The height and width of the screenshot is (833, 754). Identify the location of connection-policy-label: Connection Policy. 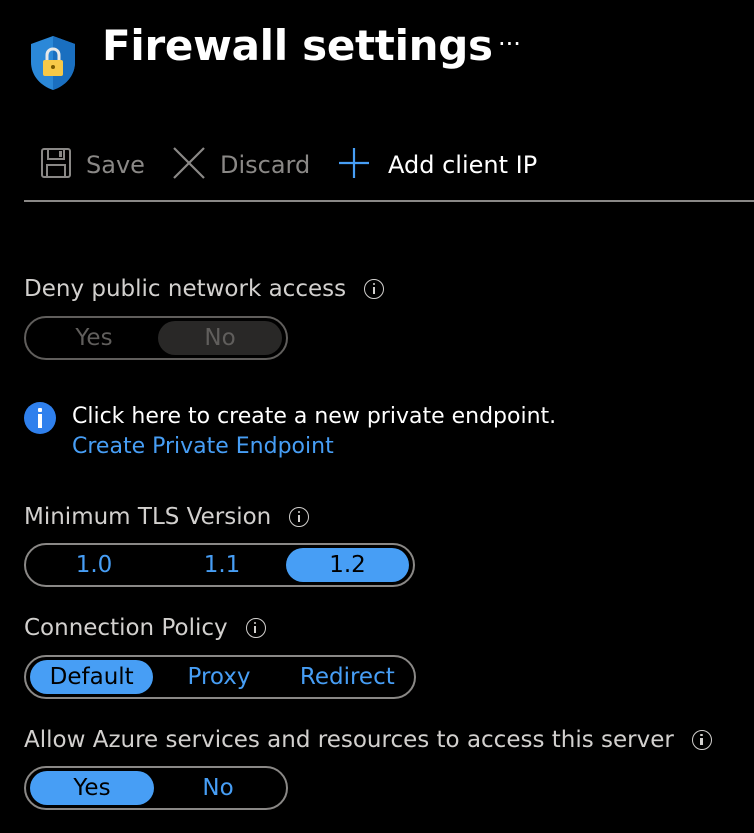
(145, 628).